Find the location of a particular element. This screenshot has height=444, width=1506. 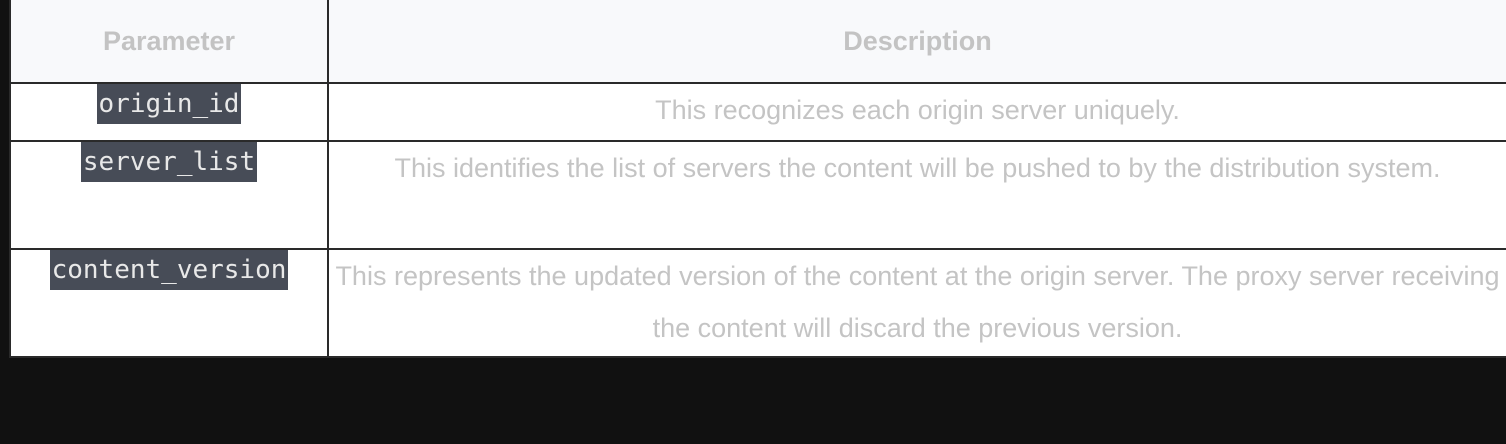

header-parameter: Parameter is located at coordinates (169, 42).